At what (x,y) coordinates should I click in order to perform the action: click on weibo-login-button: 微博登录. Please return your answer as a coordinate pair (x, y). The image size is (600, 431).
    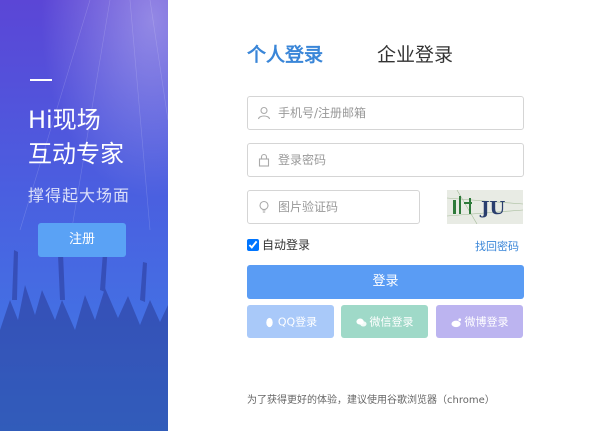
    Looking at the image, I should click on (479, 321).